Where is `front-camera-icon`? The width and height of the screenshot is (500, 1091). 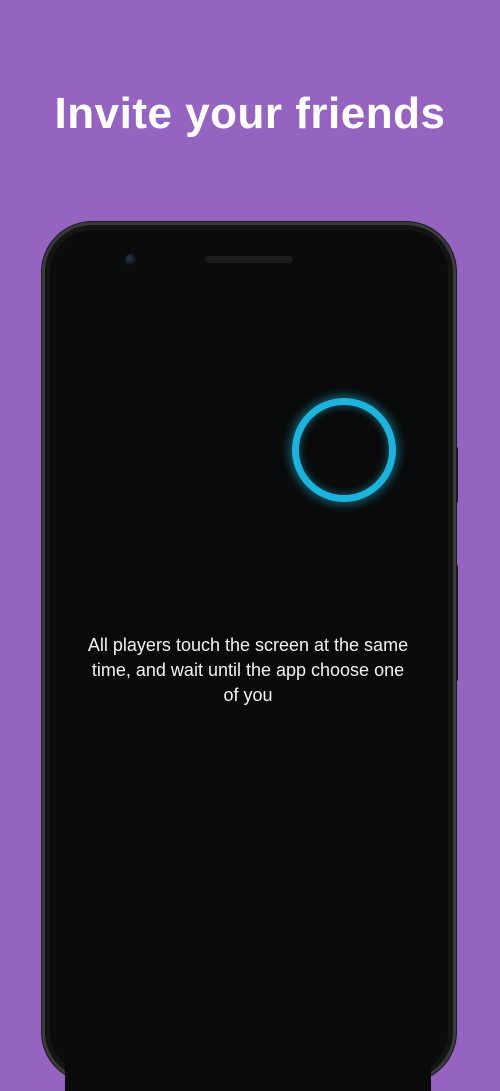
front-camera-icon is located at coordinates (130, 259).